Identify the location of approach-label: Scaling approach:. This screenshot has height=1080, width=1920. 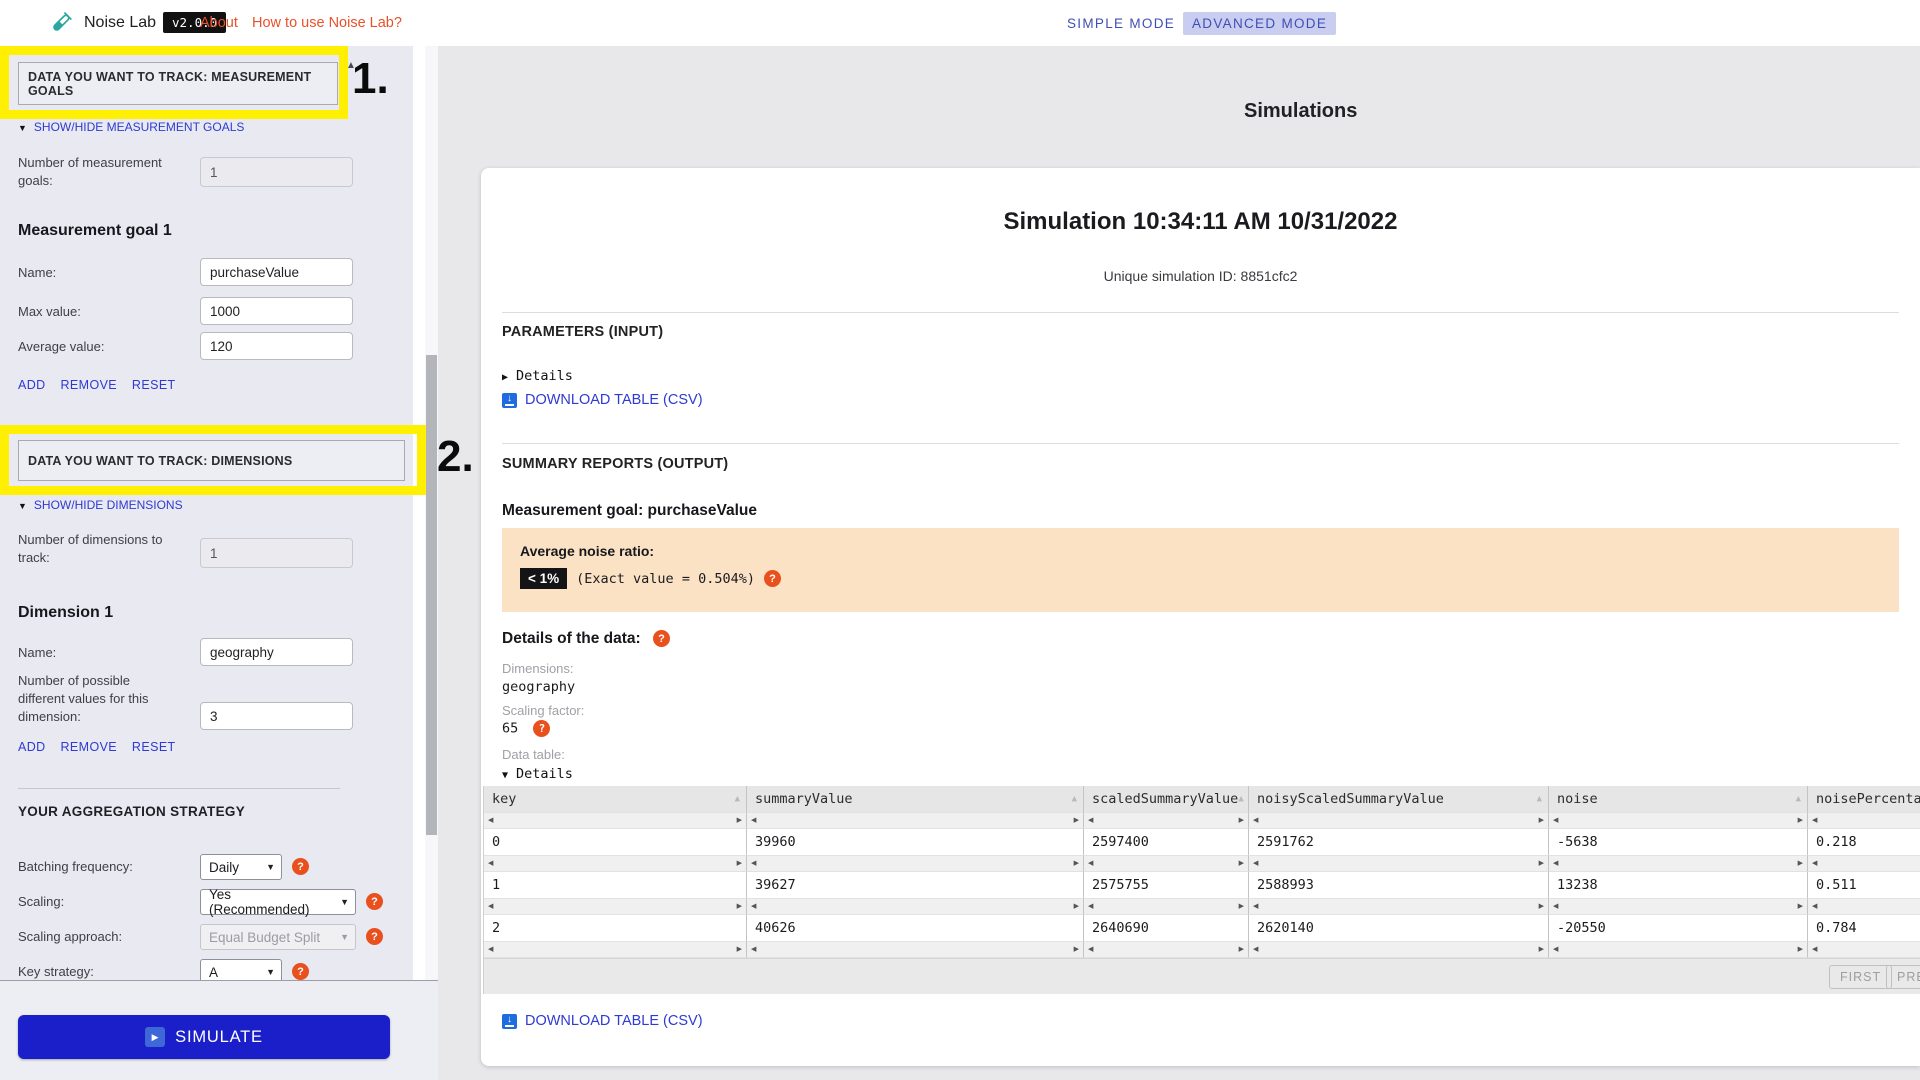
(70, 936).